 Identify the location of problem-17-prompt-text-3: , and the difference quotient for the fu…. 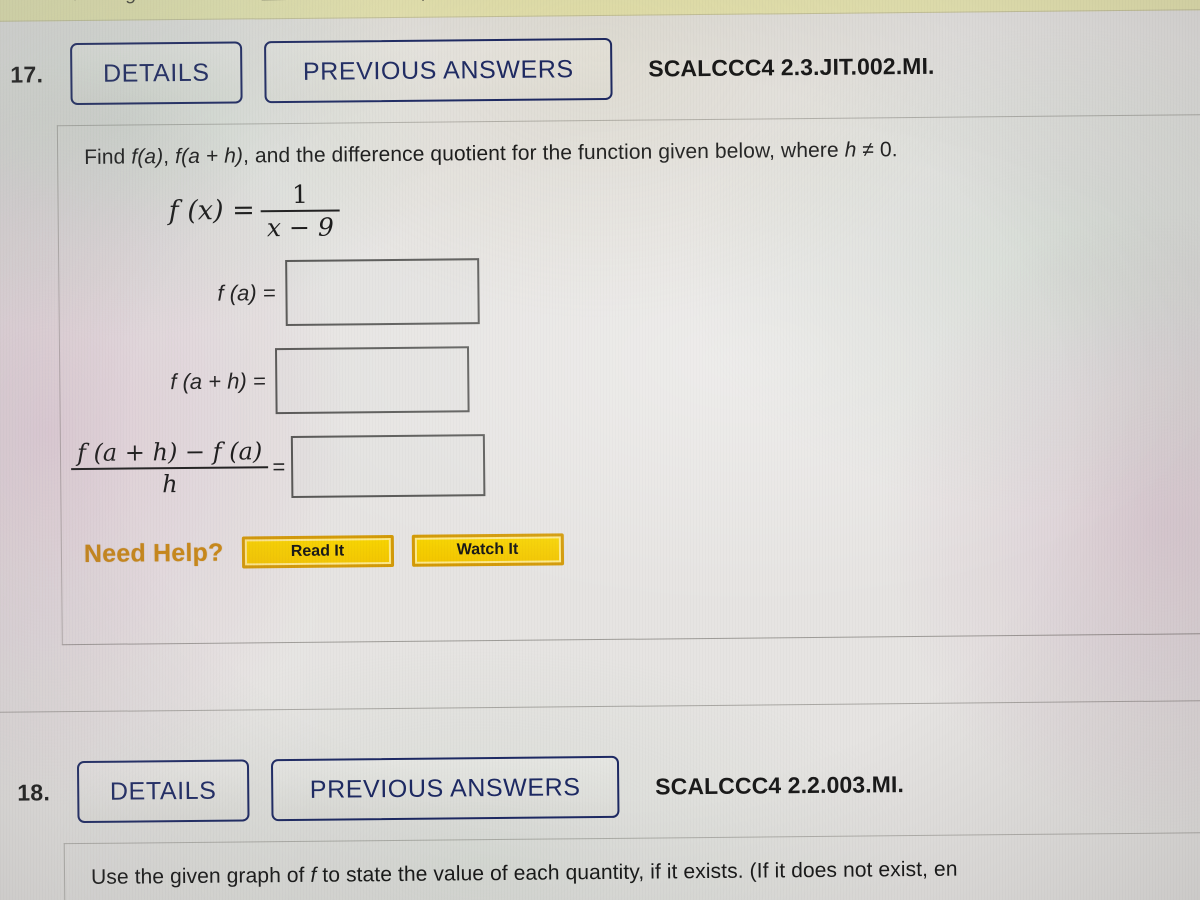
(543, 153).